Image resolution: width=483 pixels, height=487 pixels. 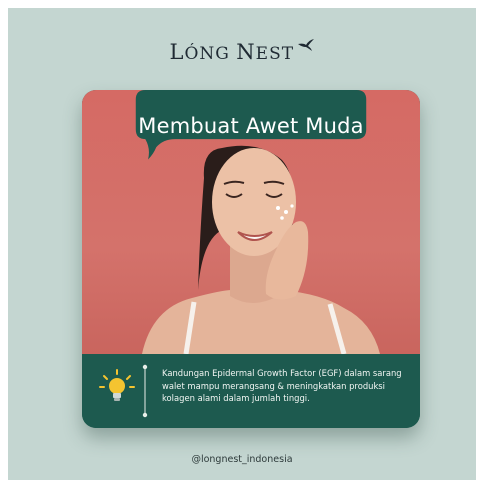 What do you see at coordinates (242, 459) in the screenshot?
I see `social-handle: @longnest_indonesia` at bounding box center [242, 459].